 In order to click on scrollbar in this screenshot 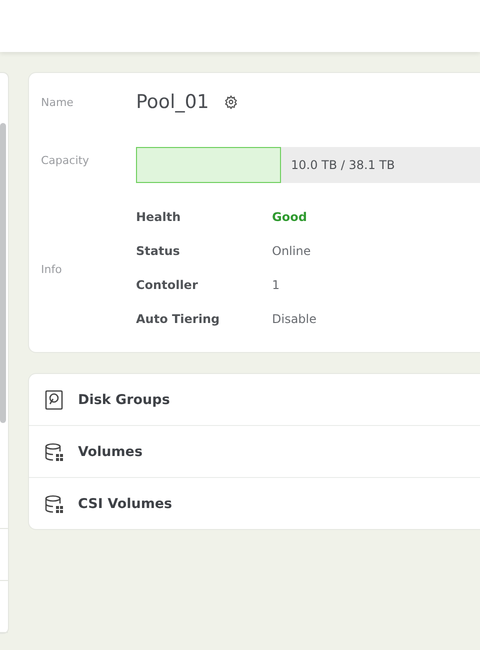, I will do `click(3, 273)`.